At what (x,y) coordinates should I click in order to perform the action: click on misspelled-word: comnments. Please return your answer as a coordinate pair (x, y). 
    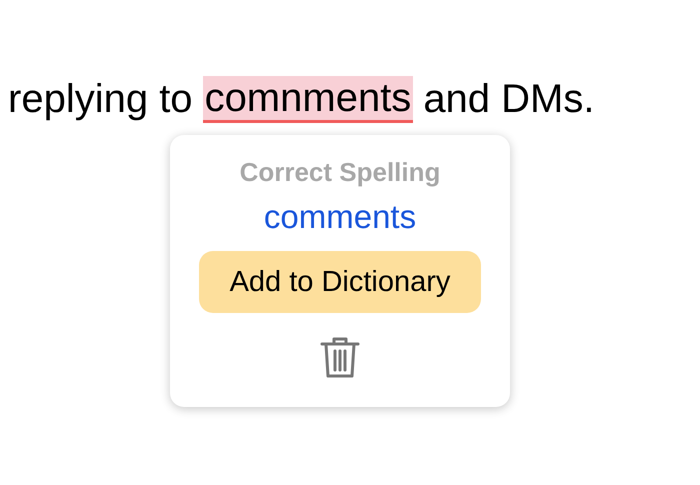
    Looking at the image, I should click on (308, 99).